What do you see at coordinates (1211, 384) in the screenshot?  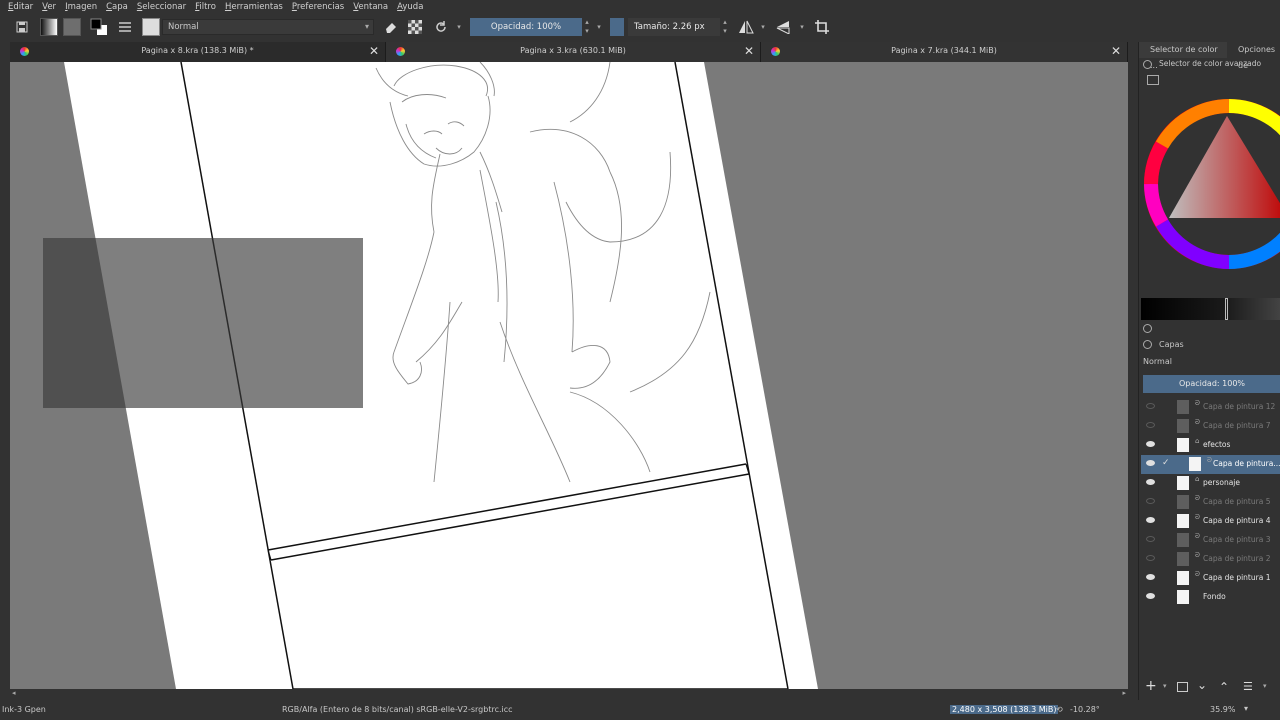 I see `layer-opacity-slider: Opacidad: 100%` at bounding box center [1211, 384].